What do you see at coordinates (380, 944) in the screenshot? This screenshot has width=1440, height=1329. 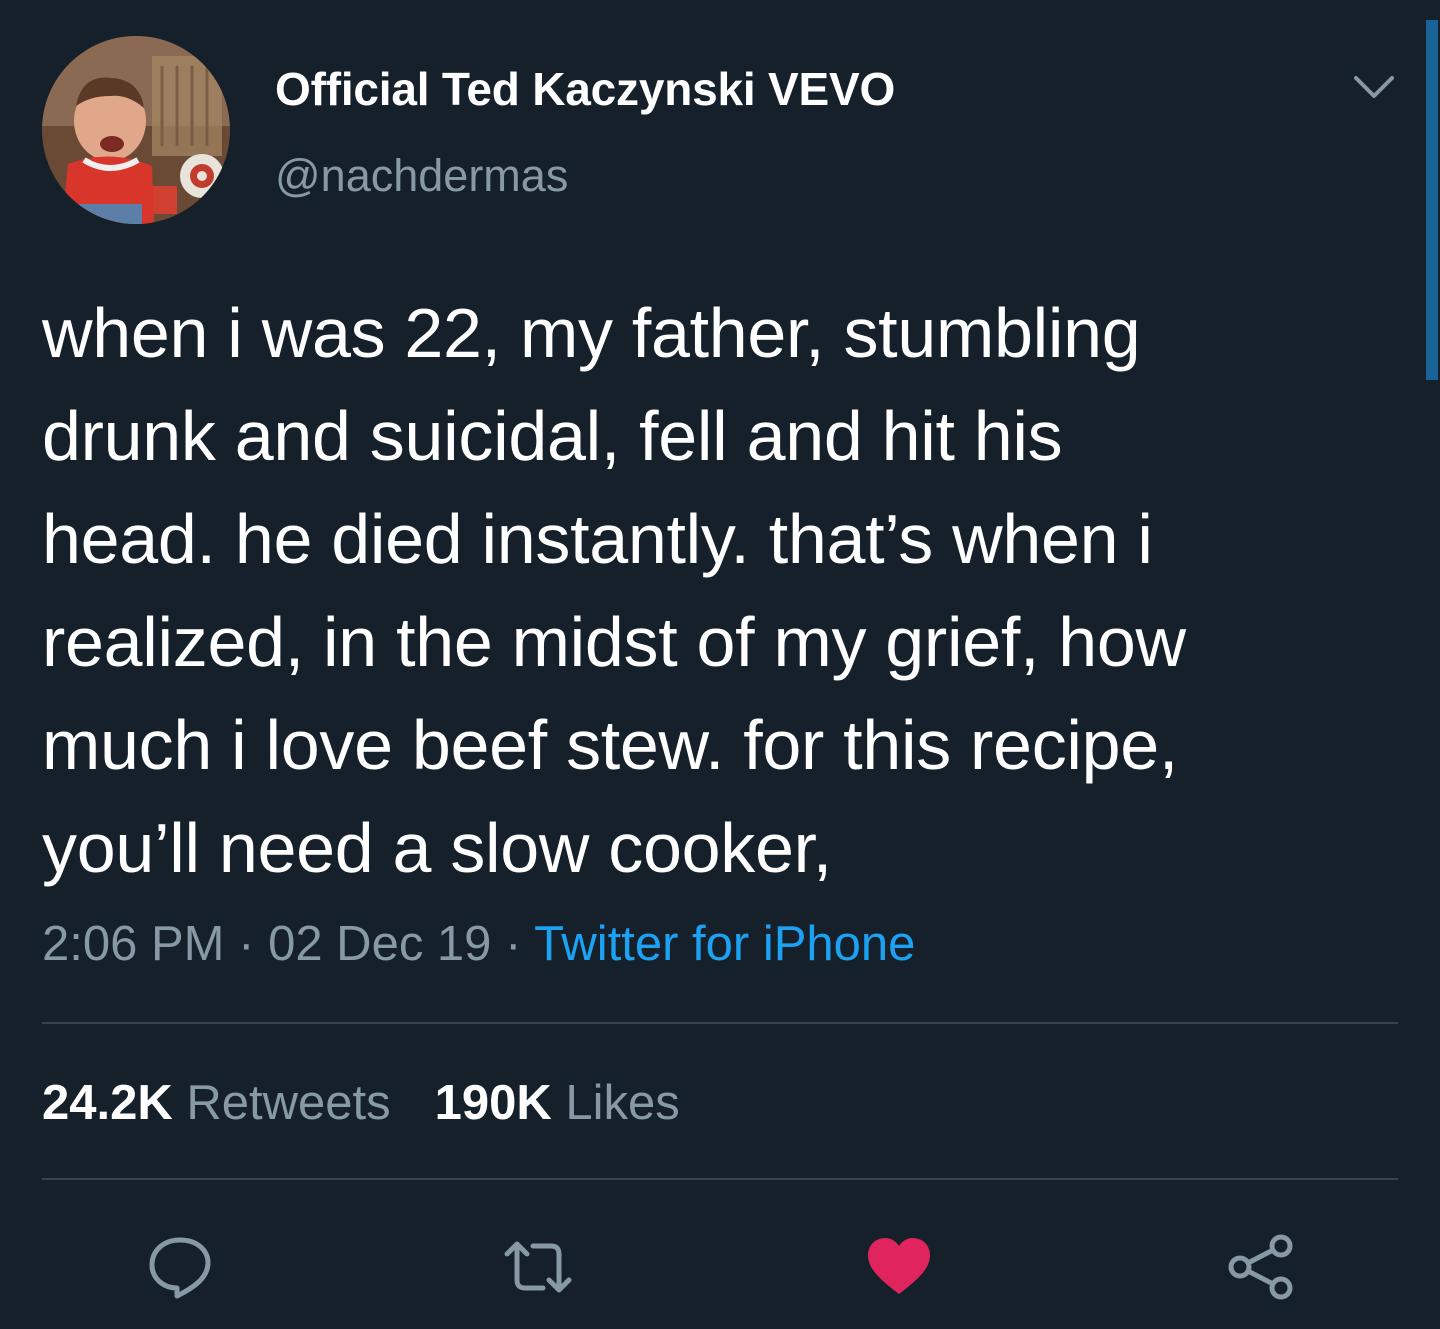 I see `tweet-date: 02 Dec 19` at bounding box center [380, 944].